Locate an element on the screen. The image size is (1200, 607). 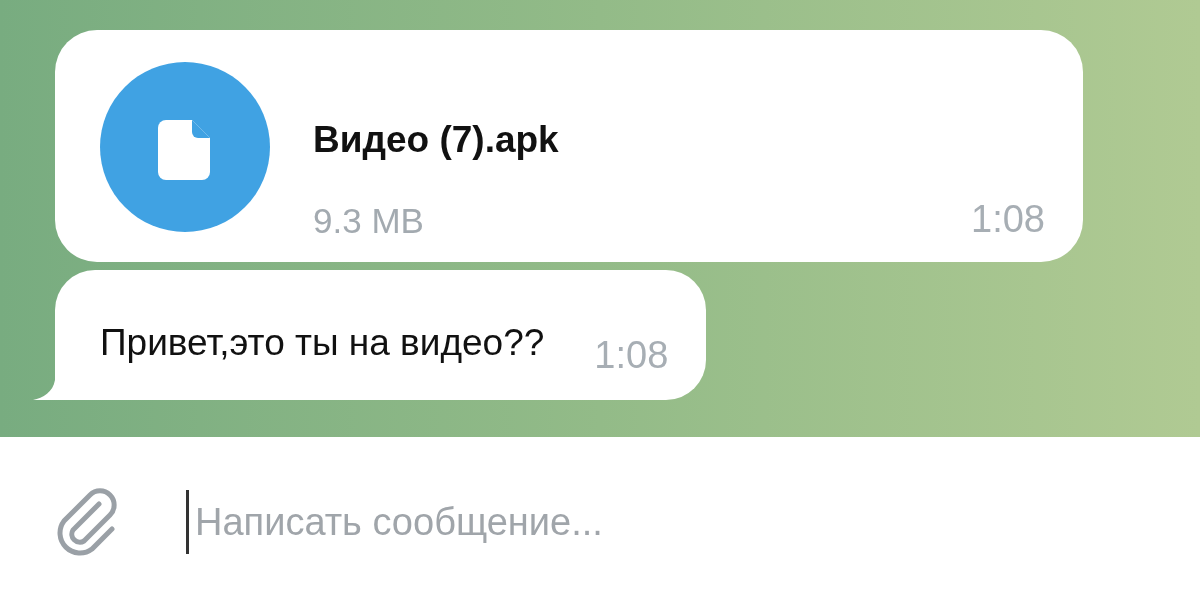
text-cursor is located at coordinates (187, 522).